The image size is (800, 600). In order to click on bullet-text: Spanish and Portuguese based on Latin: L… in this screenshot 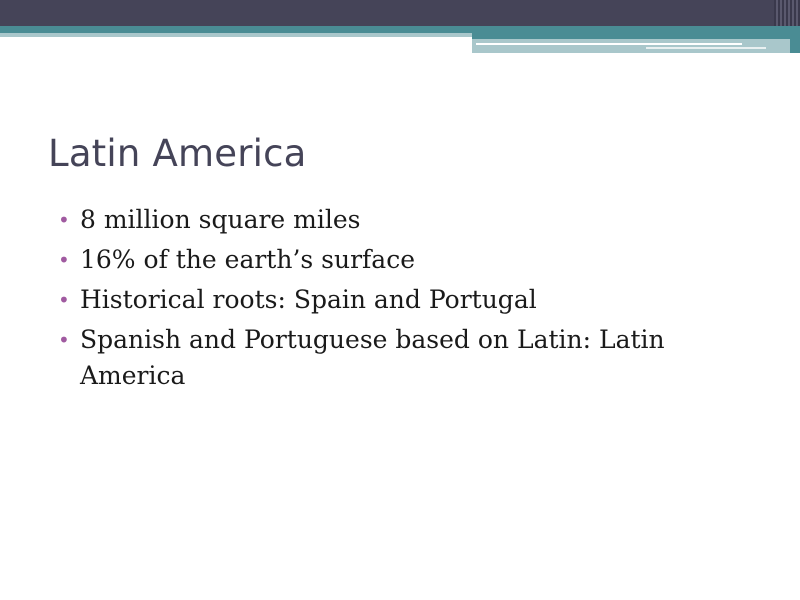, I will do `click(372, 357)`.